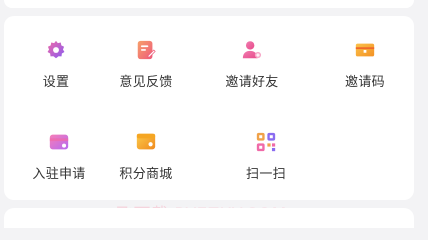 Image resolution: width=428 pixels, height=240 pixels. What do you see at coordinates (209, 4) in the screenshot?
I see `previous-card` at bounding box center [209, 4].